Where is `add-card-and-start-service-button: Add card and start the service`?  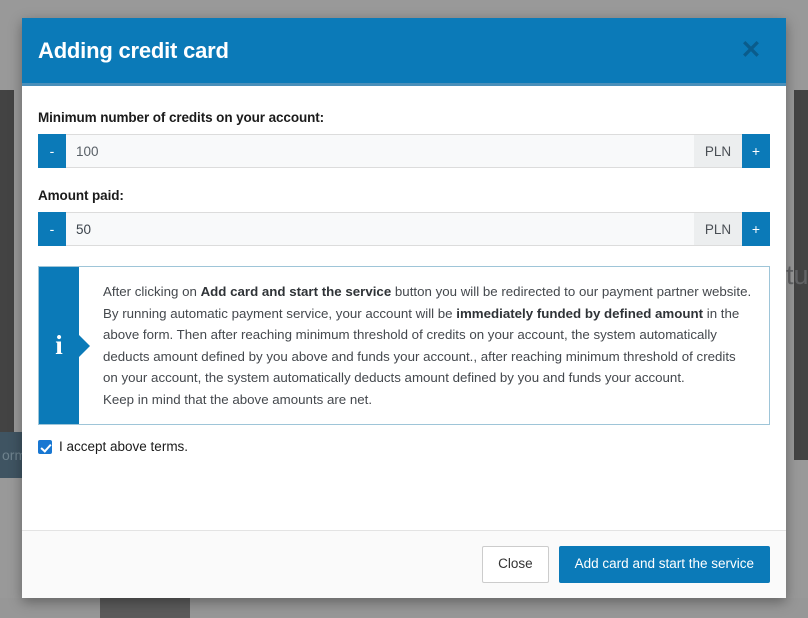 add-card-and-start-service-button: Add card and start the service is located at coordinates (664, 564).